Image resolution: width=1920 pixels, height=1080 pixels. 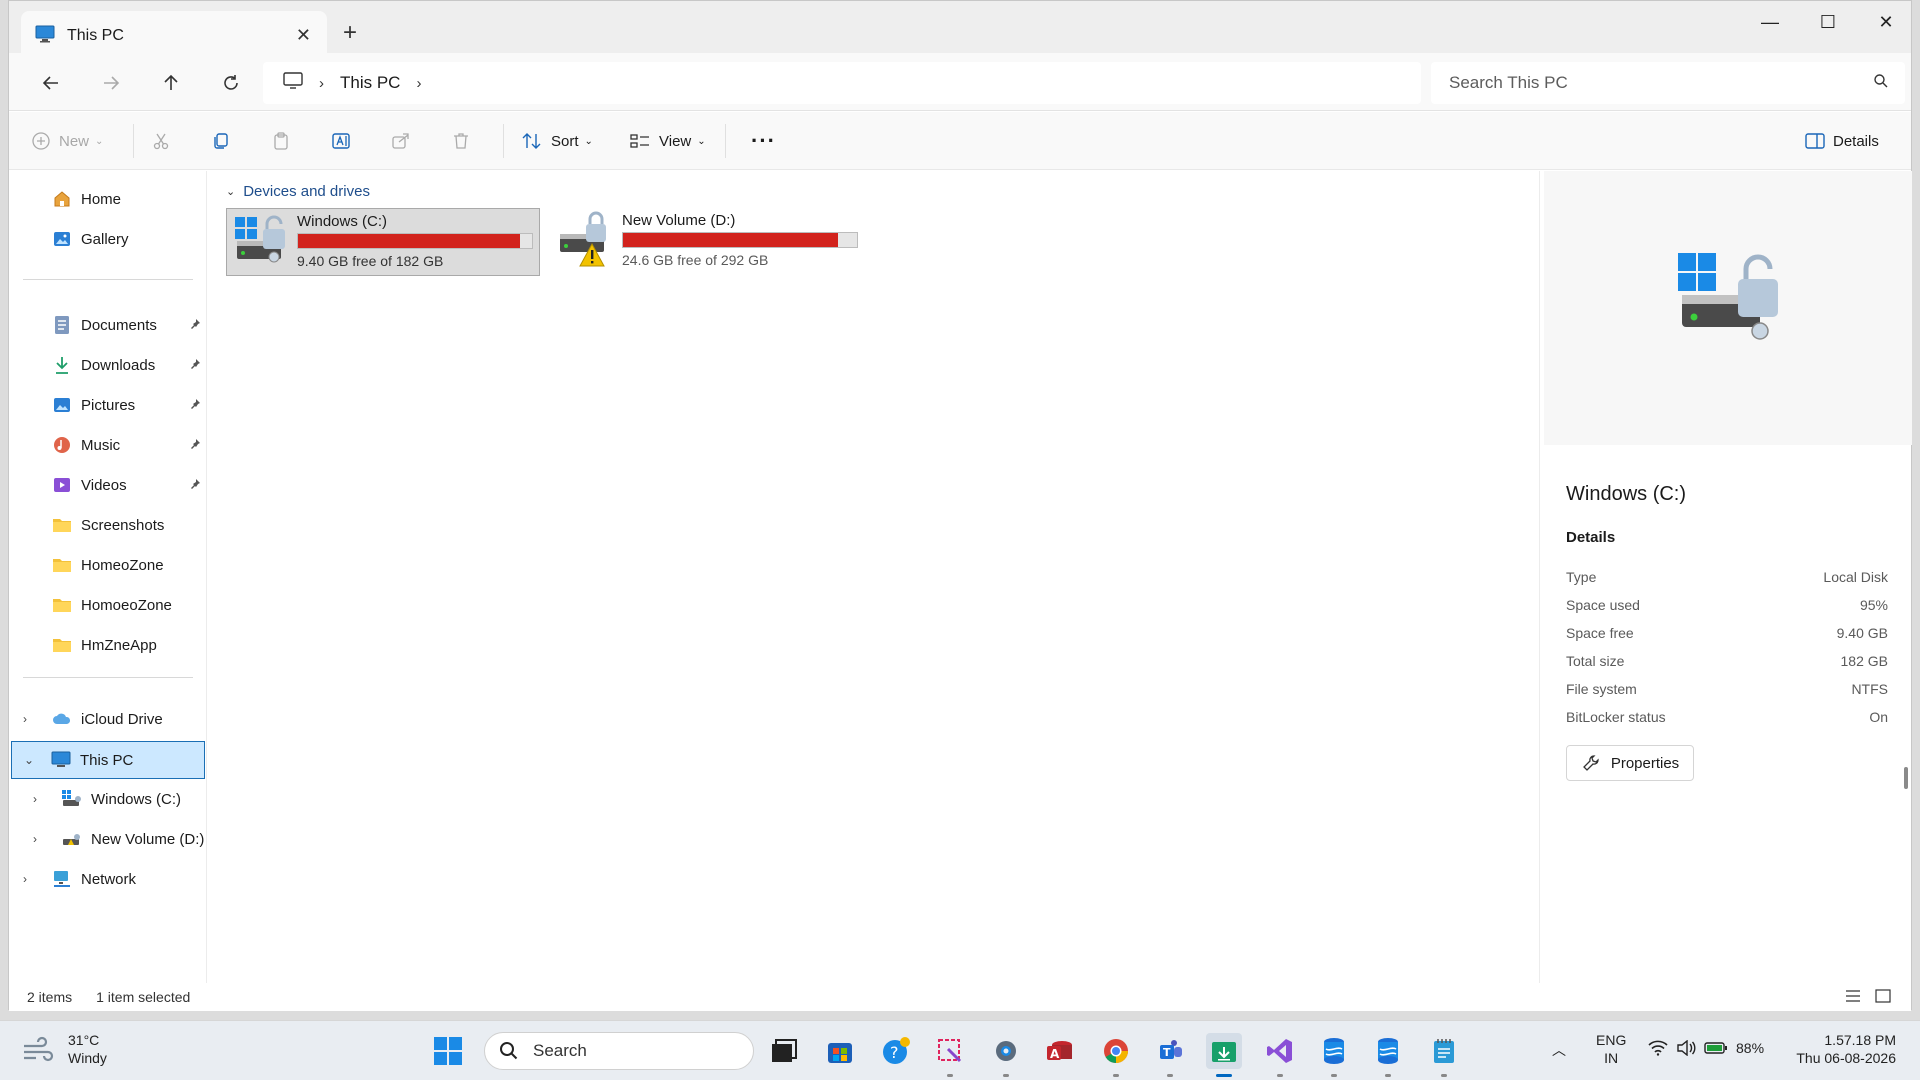 What do you see at coordinates (111, 83) in the screenshot?
I see `forward-button` at bounding box center [111, 83].